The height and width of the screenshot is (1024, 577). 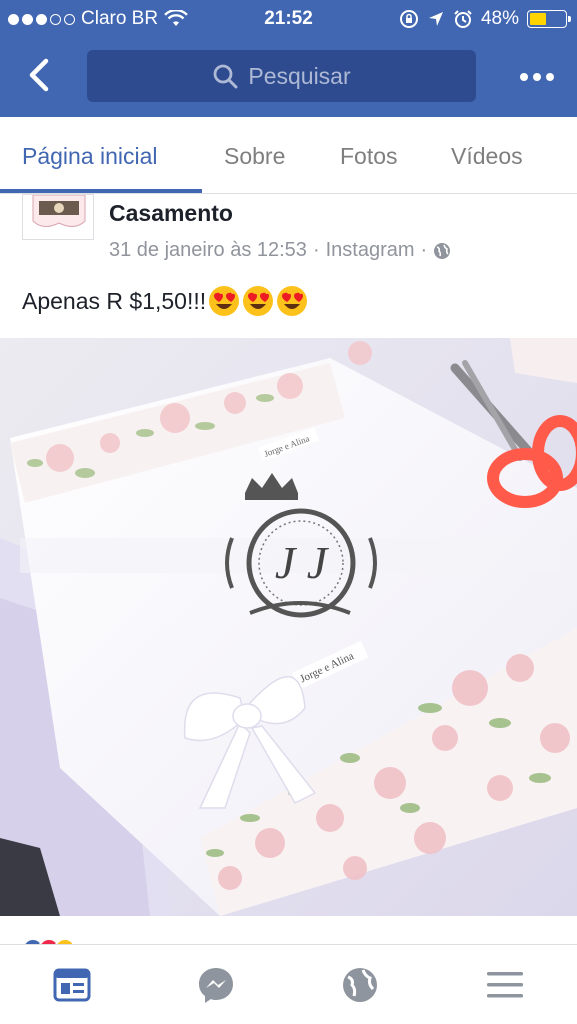 I want to click on search-placeholder: Pesquisar, so click(x=299, y=75).